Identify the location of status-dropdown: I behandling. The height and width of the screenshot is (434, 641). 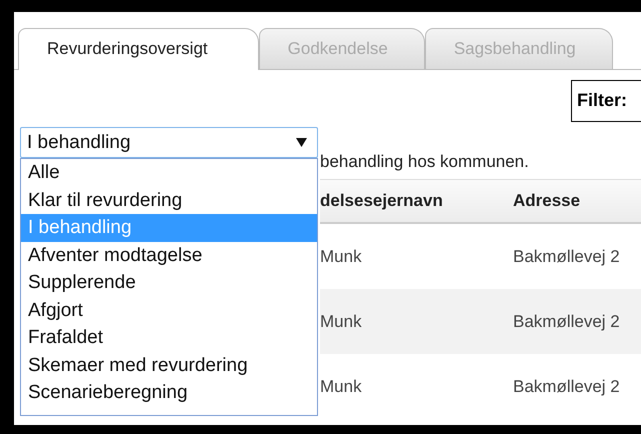
(169, 142).